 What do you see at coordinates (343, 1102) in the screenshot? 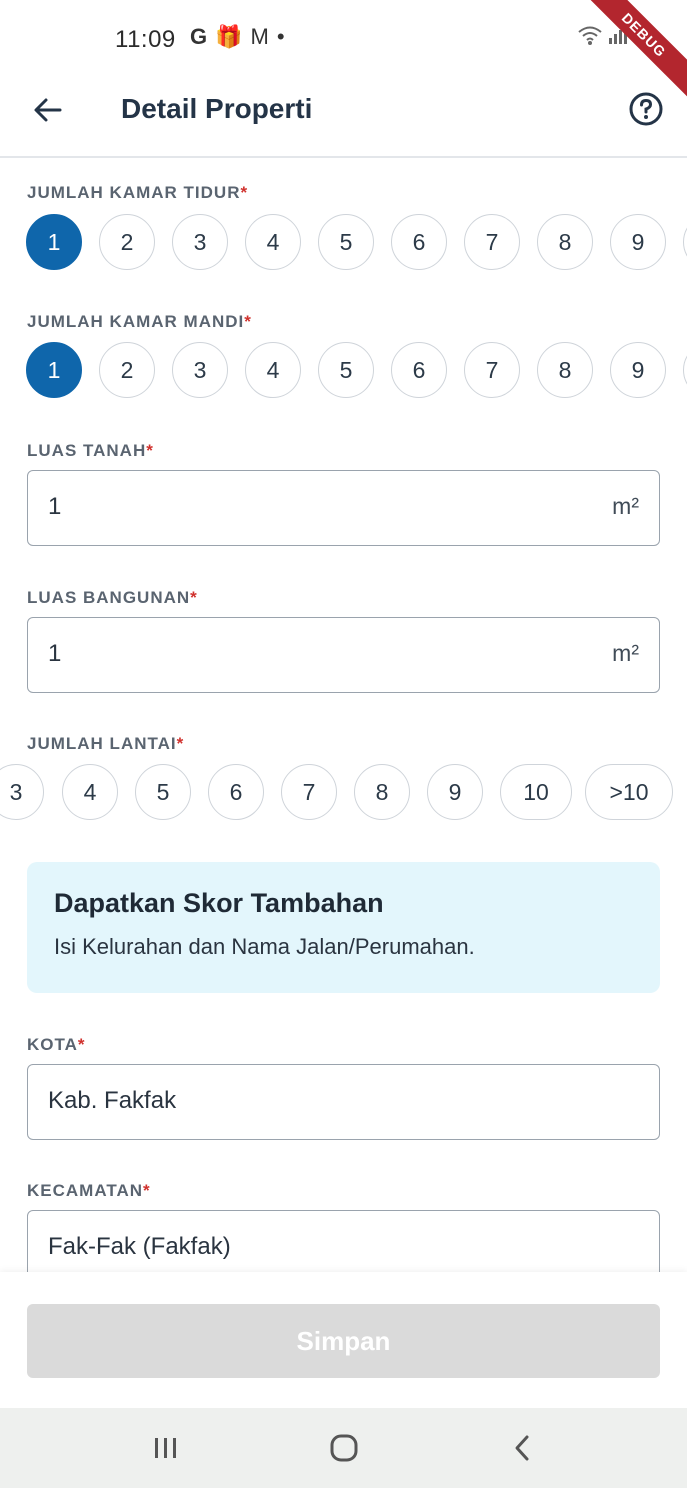
I see `city-field: Kab. Fakfak` at bounding box center [343, 1102].